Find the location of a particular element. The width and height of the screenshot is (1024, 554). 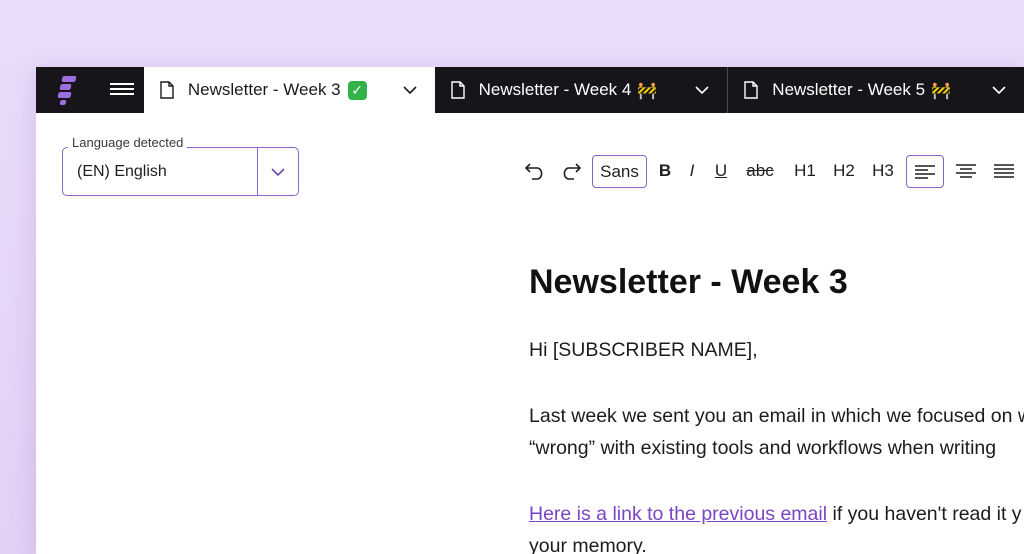

align-left-button is located at coordinates (925, 171).